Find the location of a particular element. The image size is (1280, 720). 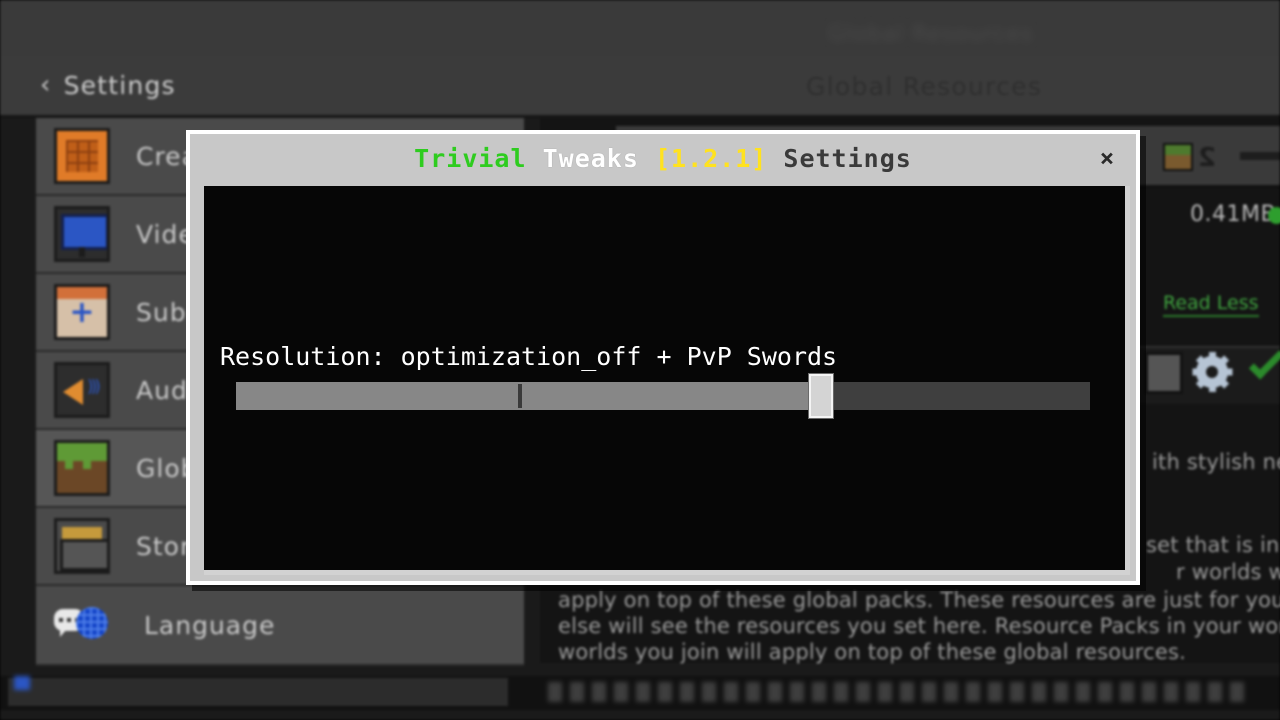

storage-drawer-icon is located at coordinates (82, 546).